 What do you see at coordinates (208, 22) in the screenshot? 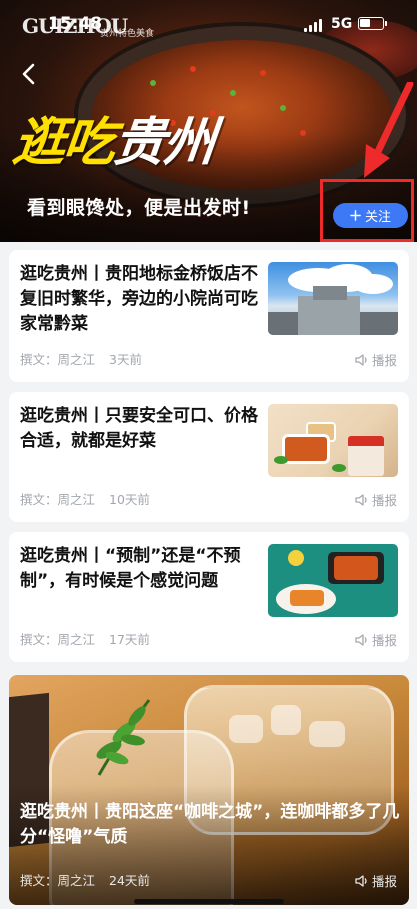
I see `status-bar: GUIZHOU 15:48 贵州特色美食 5G` at bounding box center [208, 22].